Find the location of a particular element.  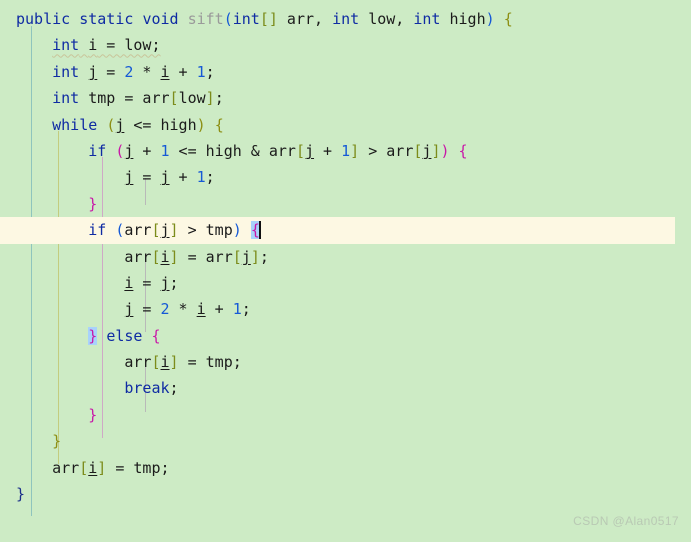

code-token: tmp = arr is located at coordinates (124, 98).